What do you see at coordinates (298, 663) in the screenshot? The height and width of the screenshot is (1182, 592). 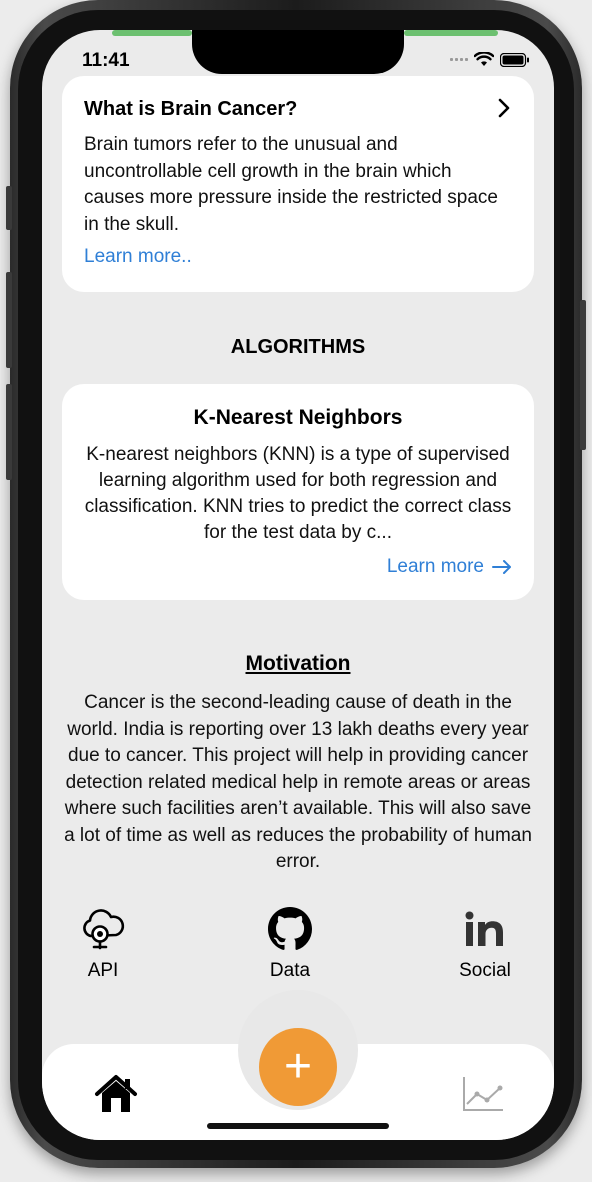 I see `motivation-heading: Motivation` at bounding box center [298, 663].